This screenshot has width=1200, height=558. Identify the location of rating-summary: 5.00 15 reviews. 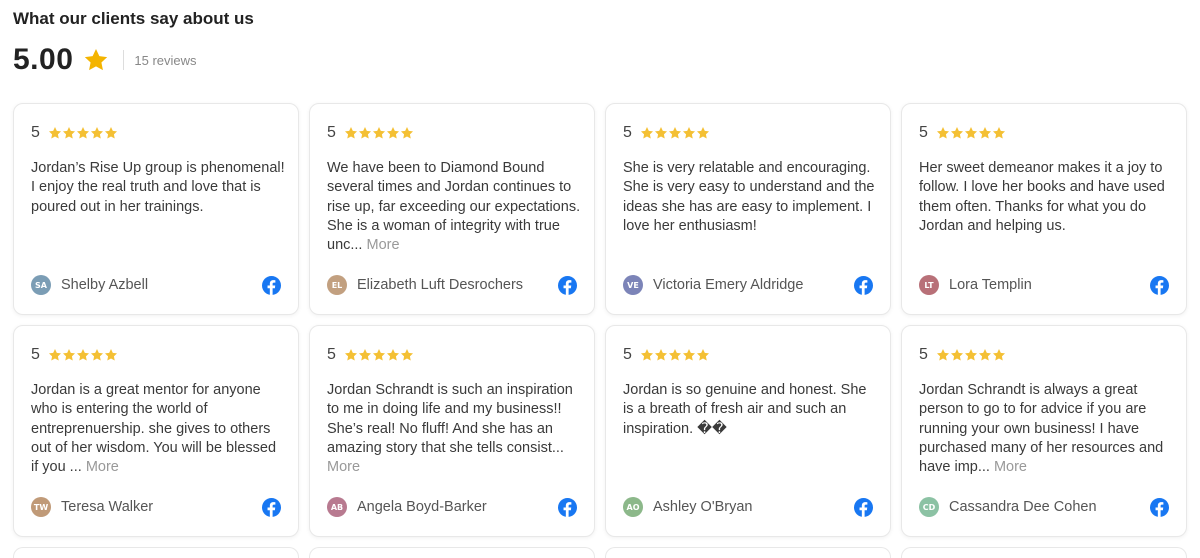
(105, 60).